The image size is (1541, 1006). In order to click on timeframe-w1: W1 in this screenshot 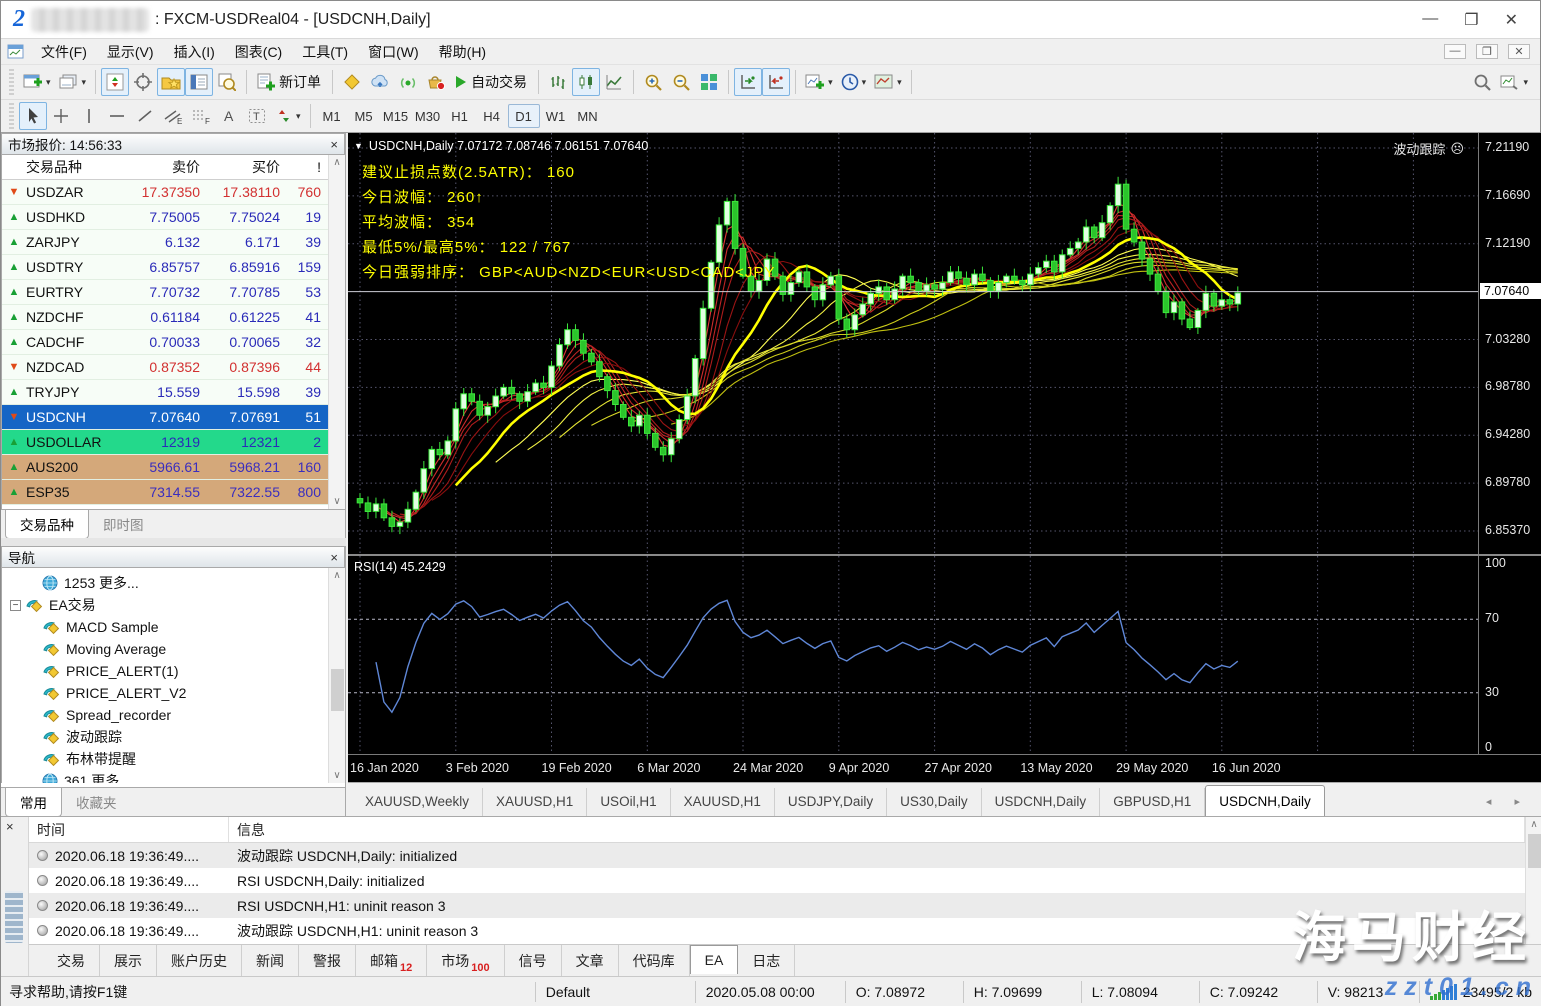, I will do `click(556, 116)`.